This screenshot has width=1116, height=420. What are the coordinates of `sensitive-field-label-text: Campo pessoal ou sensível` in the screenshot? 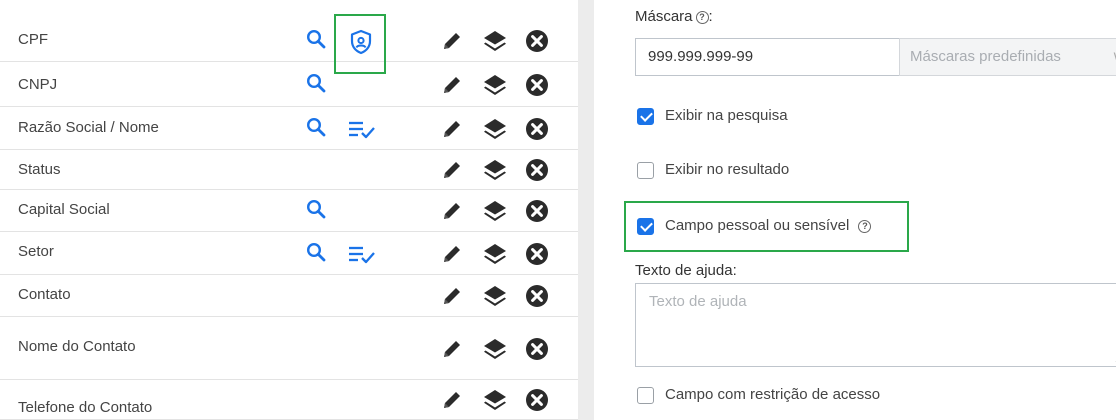 It's located at (757, 225).